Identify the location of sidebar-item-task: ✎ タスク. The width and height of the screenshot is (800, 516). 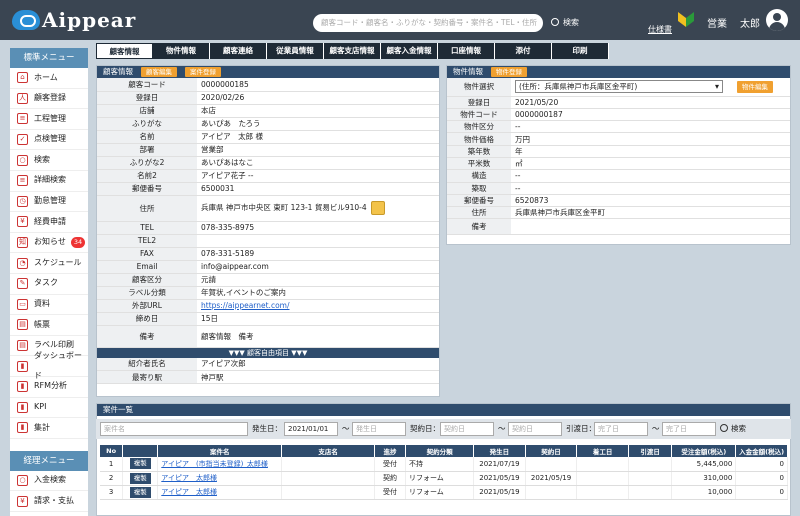
(49, 284).